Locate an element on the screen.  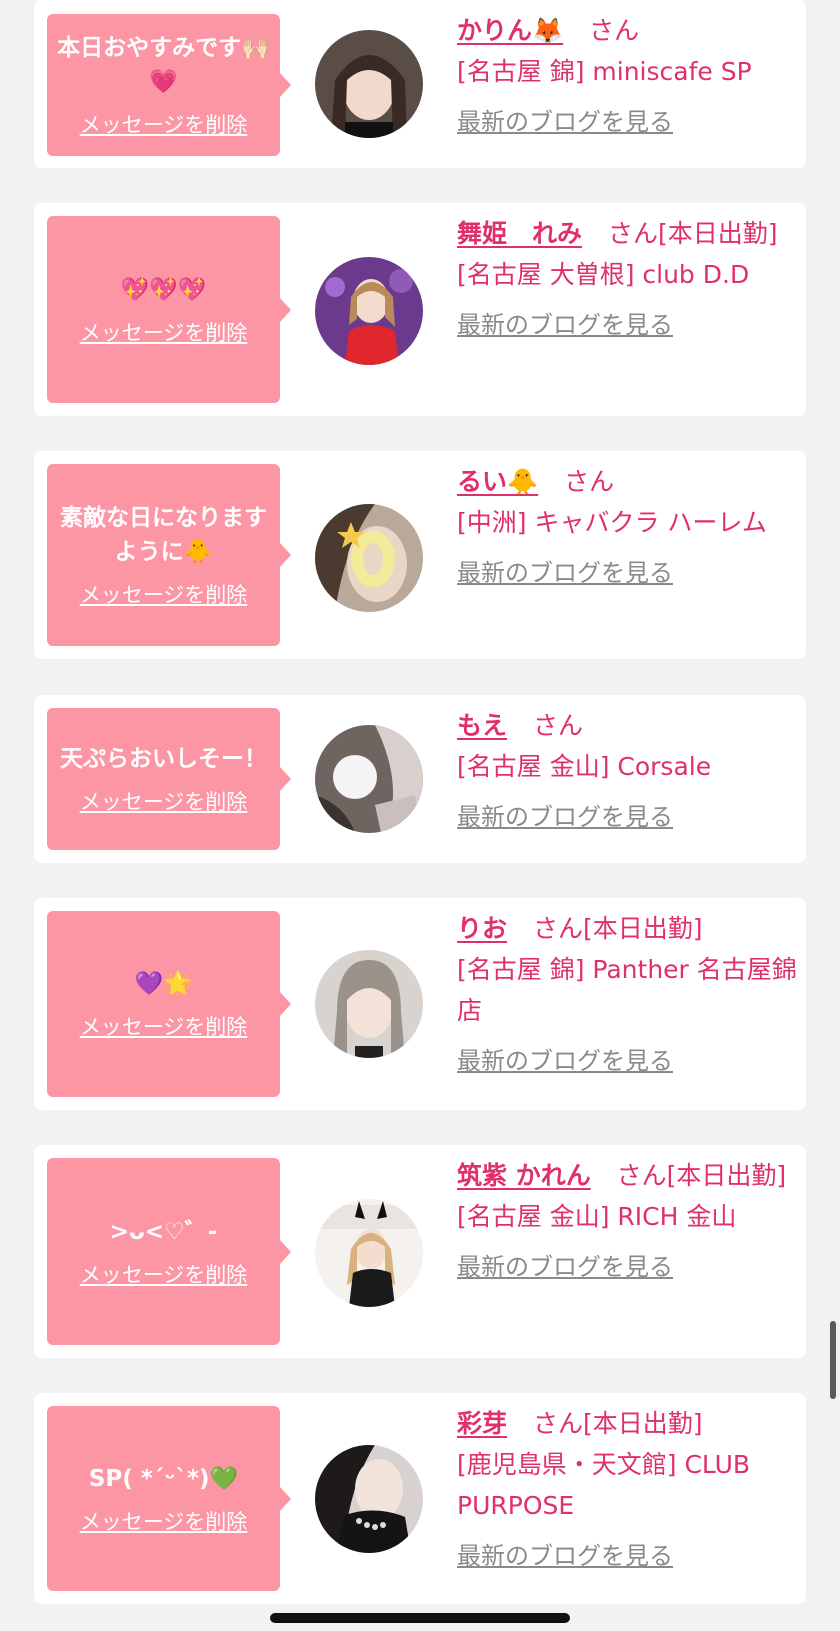
cast-name-link: もえ is located at coordinates (482, 725).